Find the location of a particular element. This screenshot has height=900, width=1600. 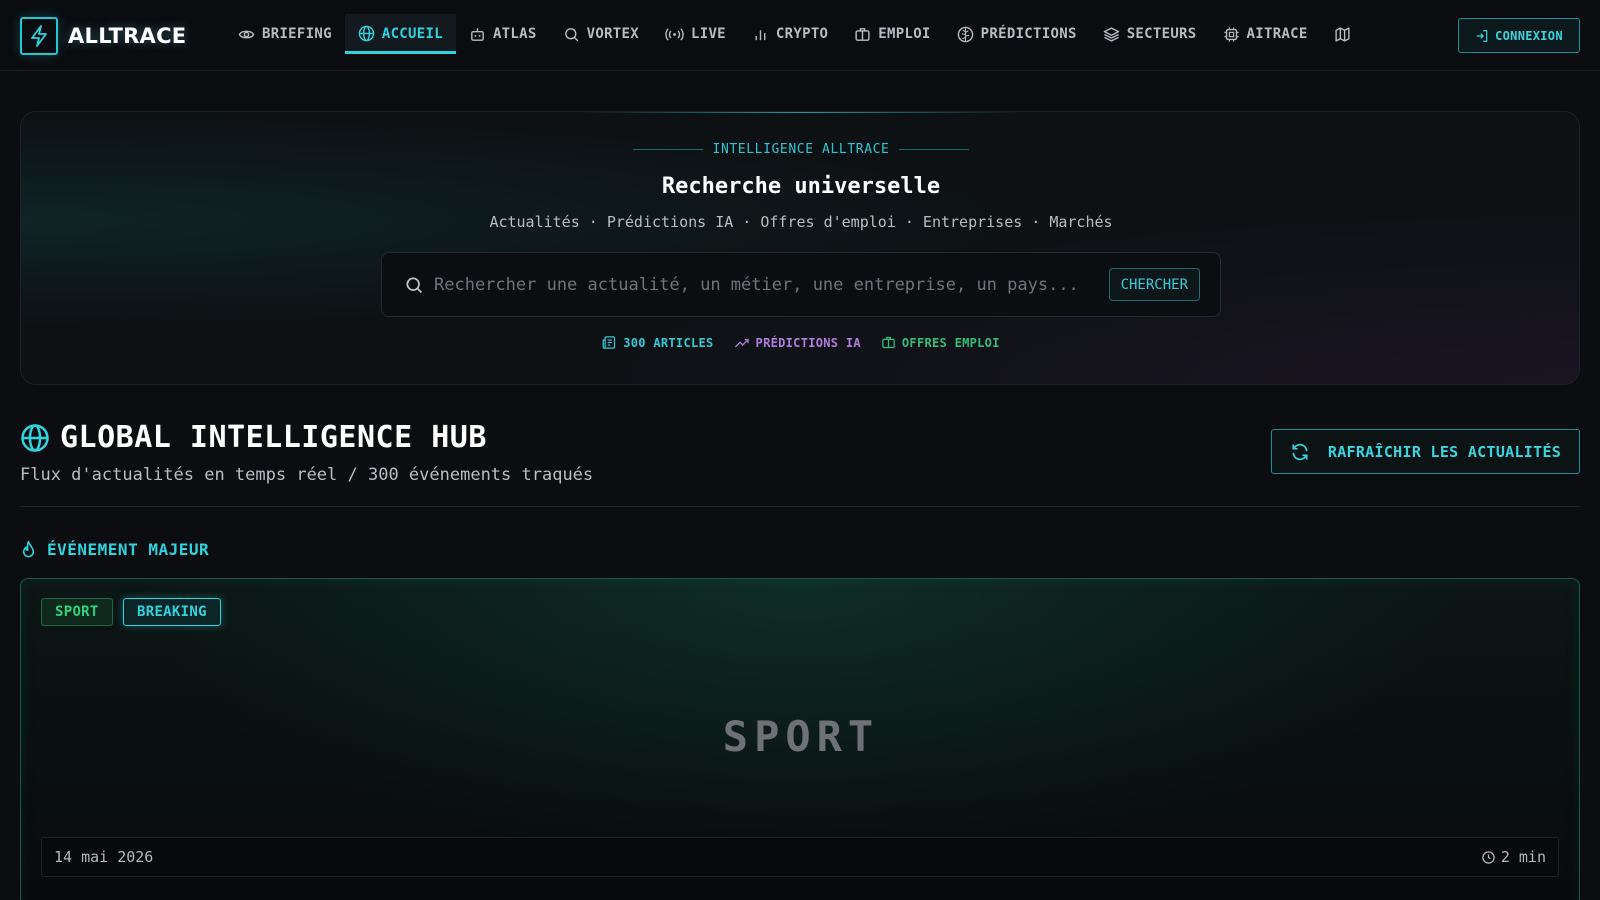

nav-item-label: SECTEURS is located at coordinates (1161, 34).